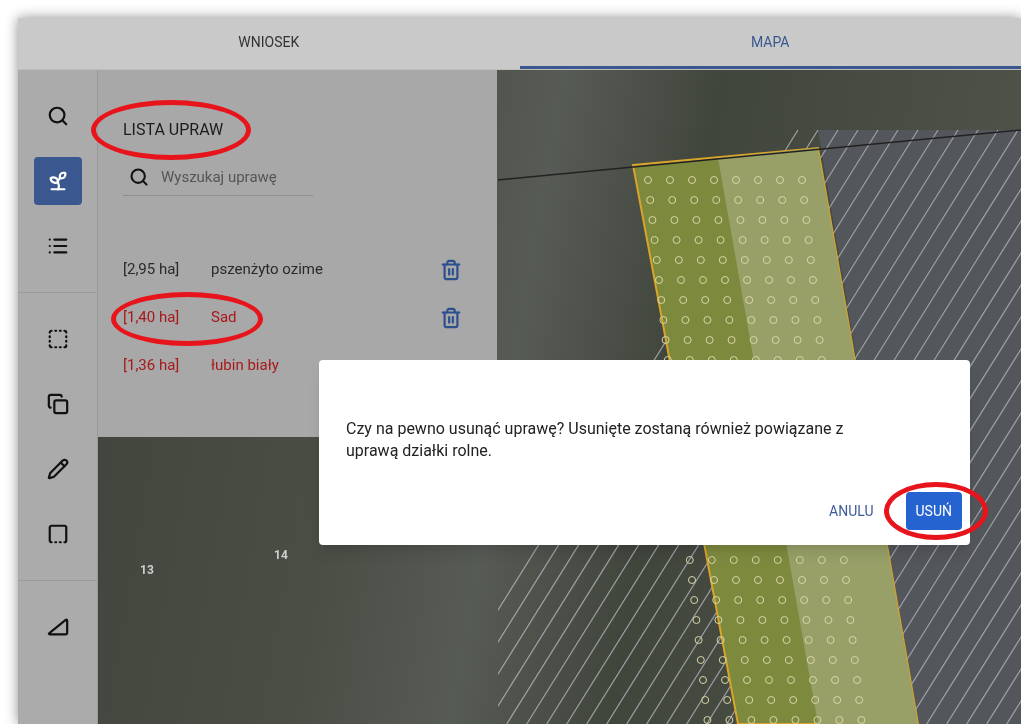 This screenshot has height=724, width=1021. I want to click on search-field: Wyszukaj uprawę, so click(231, 177).